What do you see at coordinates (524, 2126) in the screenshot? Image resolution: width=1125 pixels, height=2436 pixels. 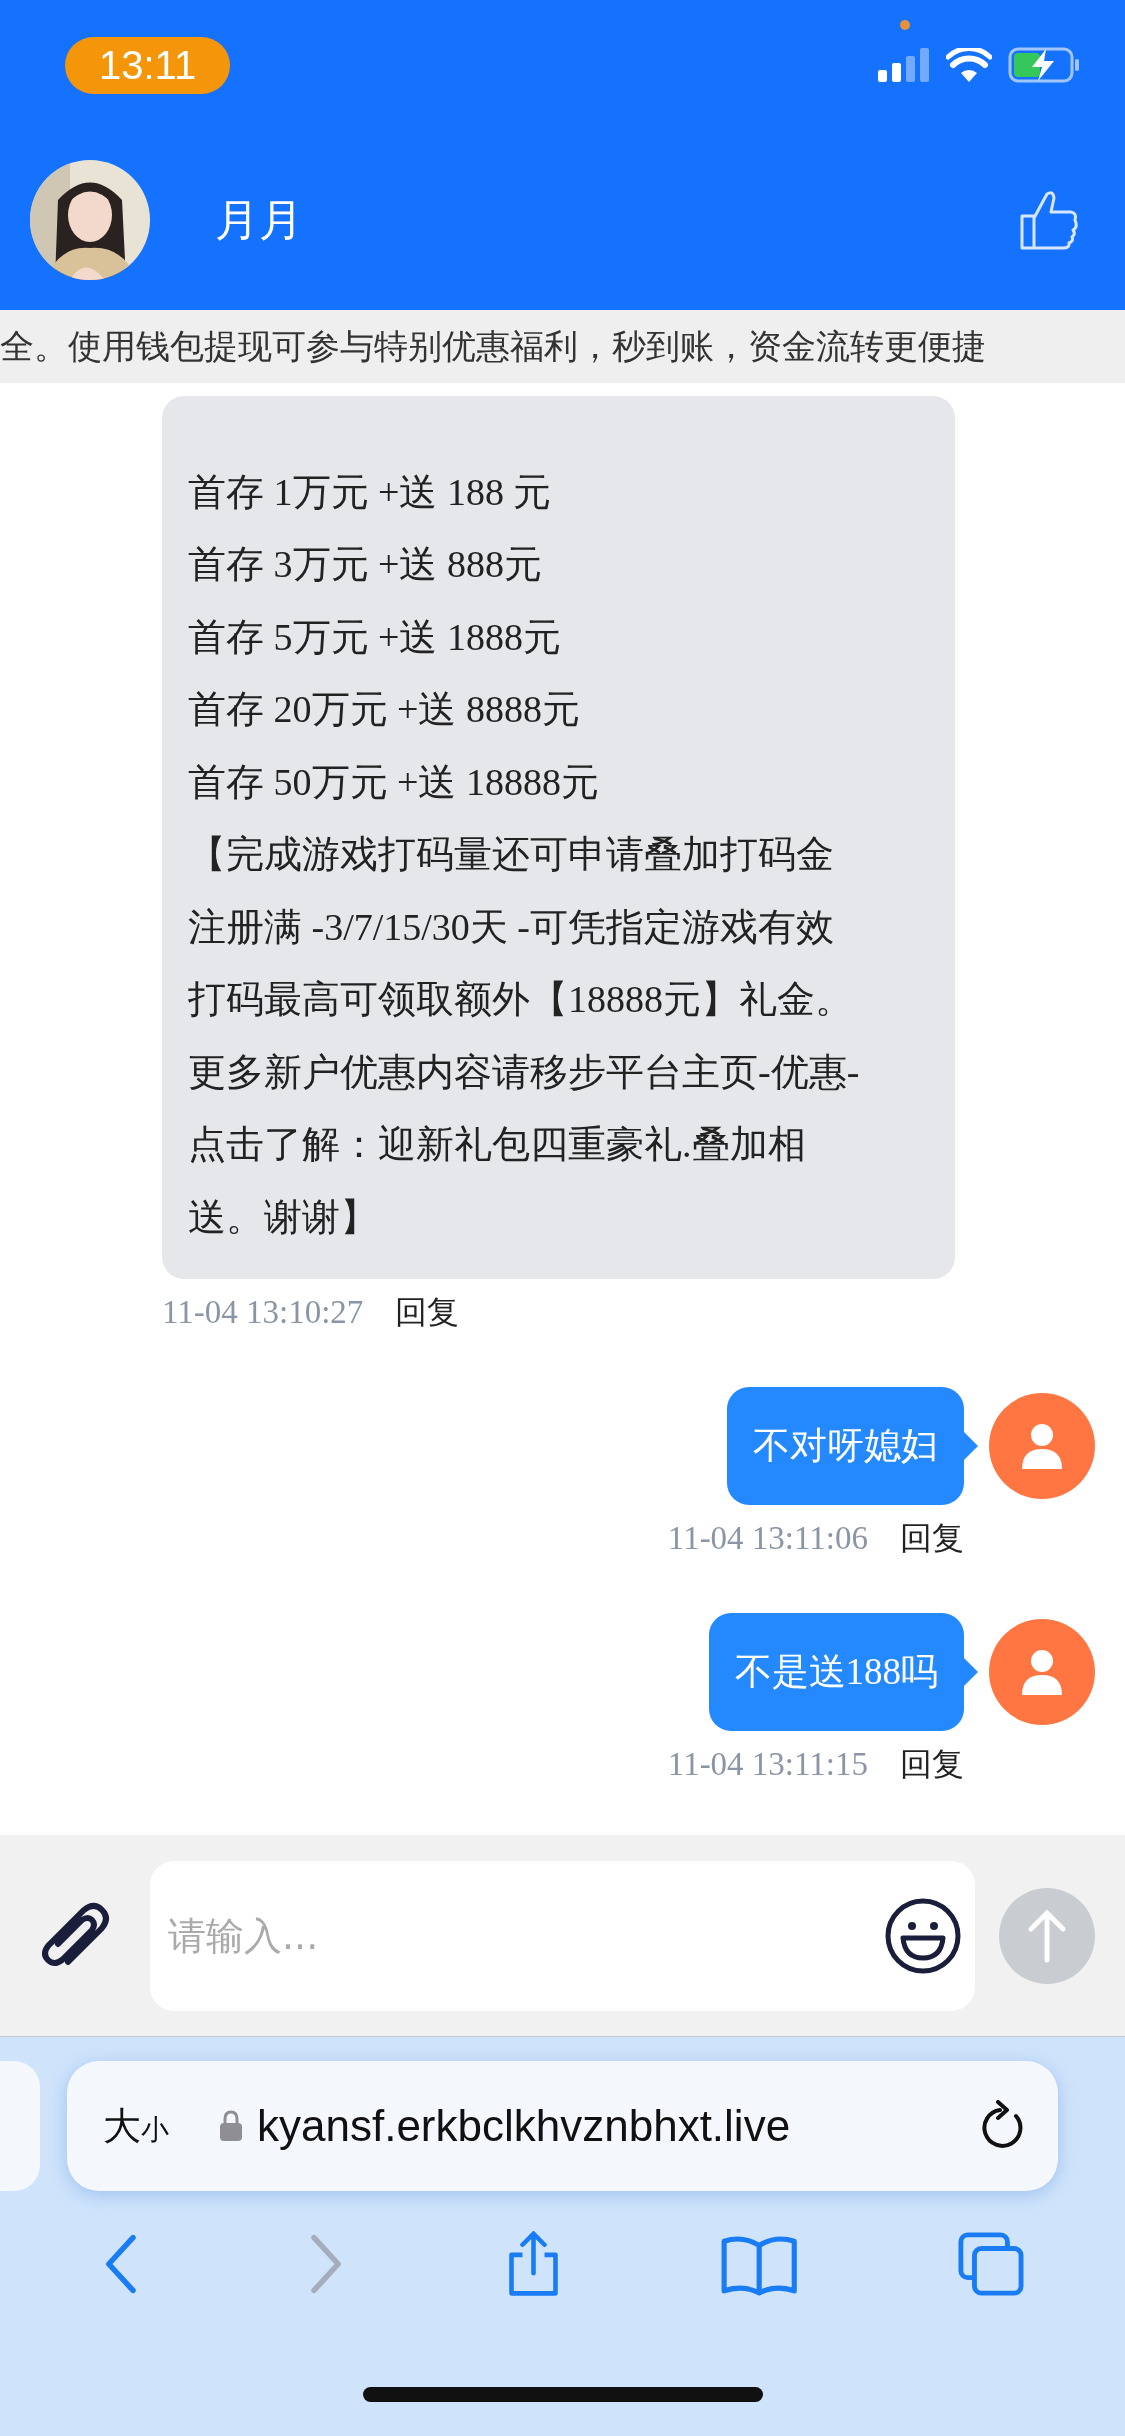 I see `url-text: kyansf.erkbclkhvznbhxt.live` at bounding box center [524, 2126].